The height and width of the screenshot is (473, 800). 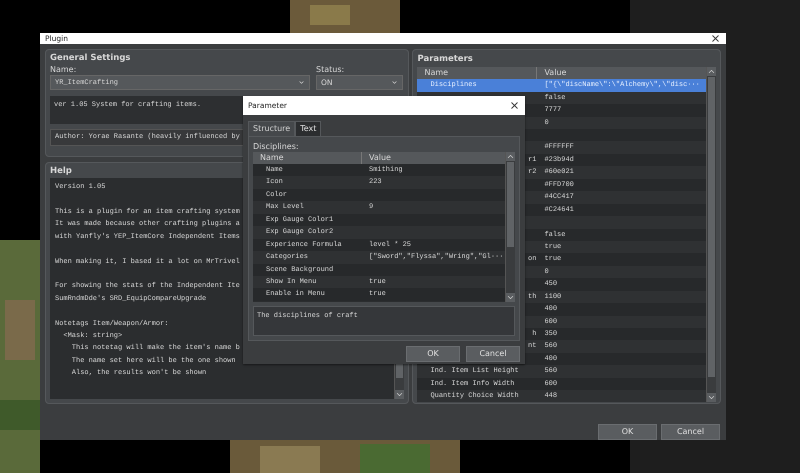 What do you see at coordinates (91, 58) in the screenshot?
I see `panel-title: General Settings` at bounding box center [91, 58].